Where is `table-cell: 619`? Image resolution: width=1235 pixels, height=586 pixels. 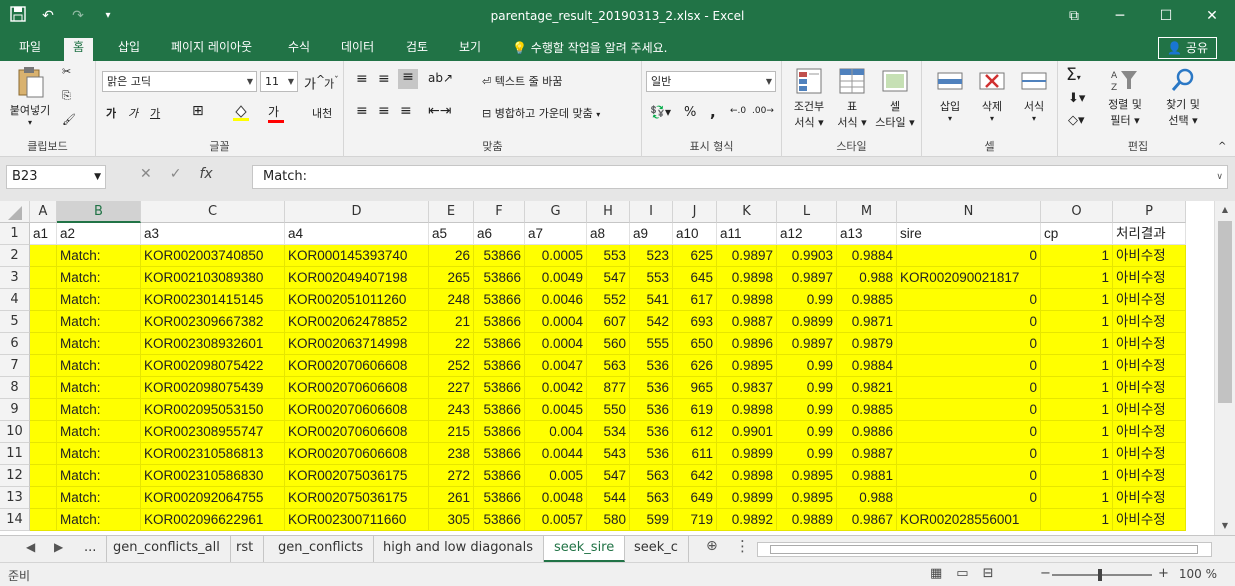 table-cell: 619 is located at coordinates (695, 410).